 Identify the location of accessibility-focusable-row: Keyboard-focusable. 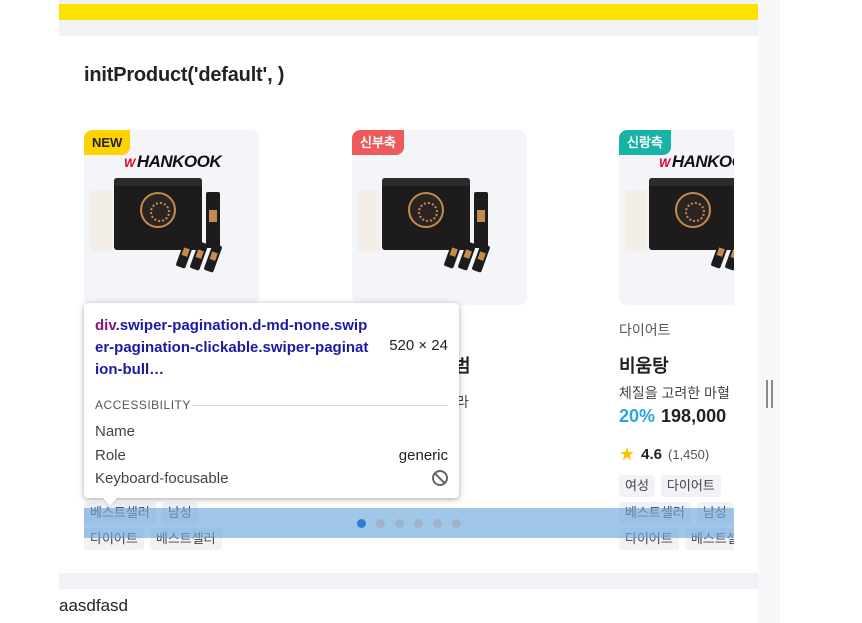
(271, 478).